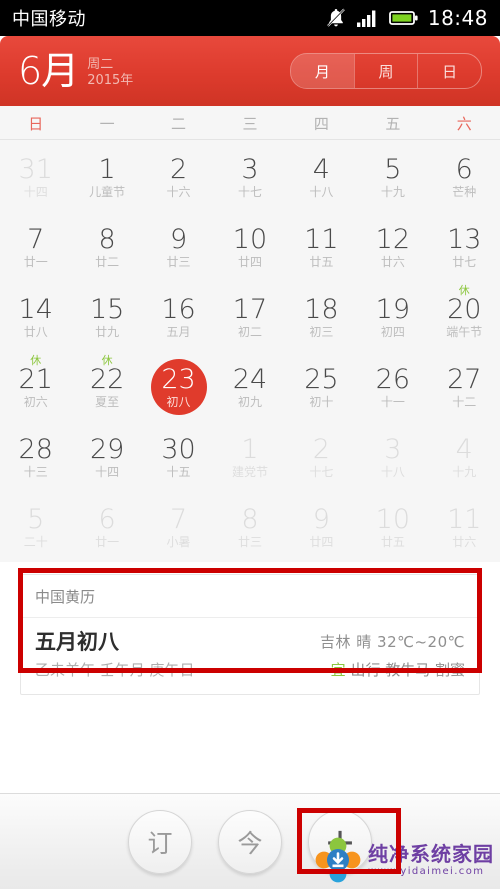  Describe the element at coordinates (449, 71) in the screenshot. I see `tab-day: 日` at that location.